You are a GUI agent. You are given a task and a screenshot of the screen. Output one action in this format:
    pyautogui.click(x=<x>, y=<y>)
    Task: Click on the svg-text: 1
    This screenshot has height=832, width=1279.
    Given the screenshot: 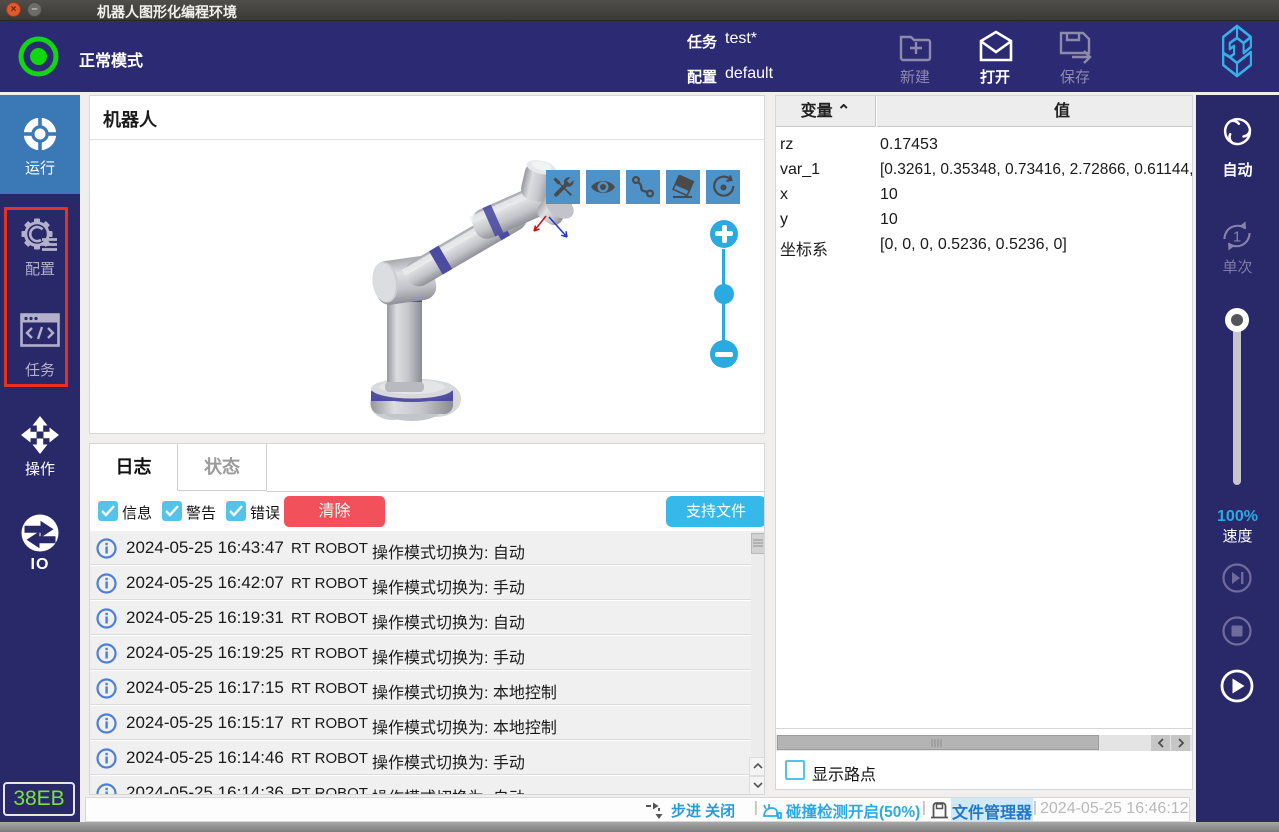 What is the action you would take?
    pyautogui.click(x=1237, y=237)
    